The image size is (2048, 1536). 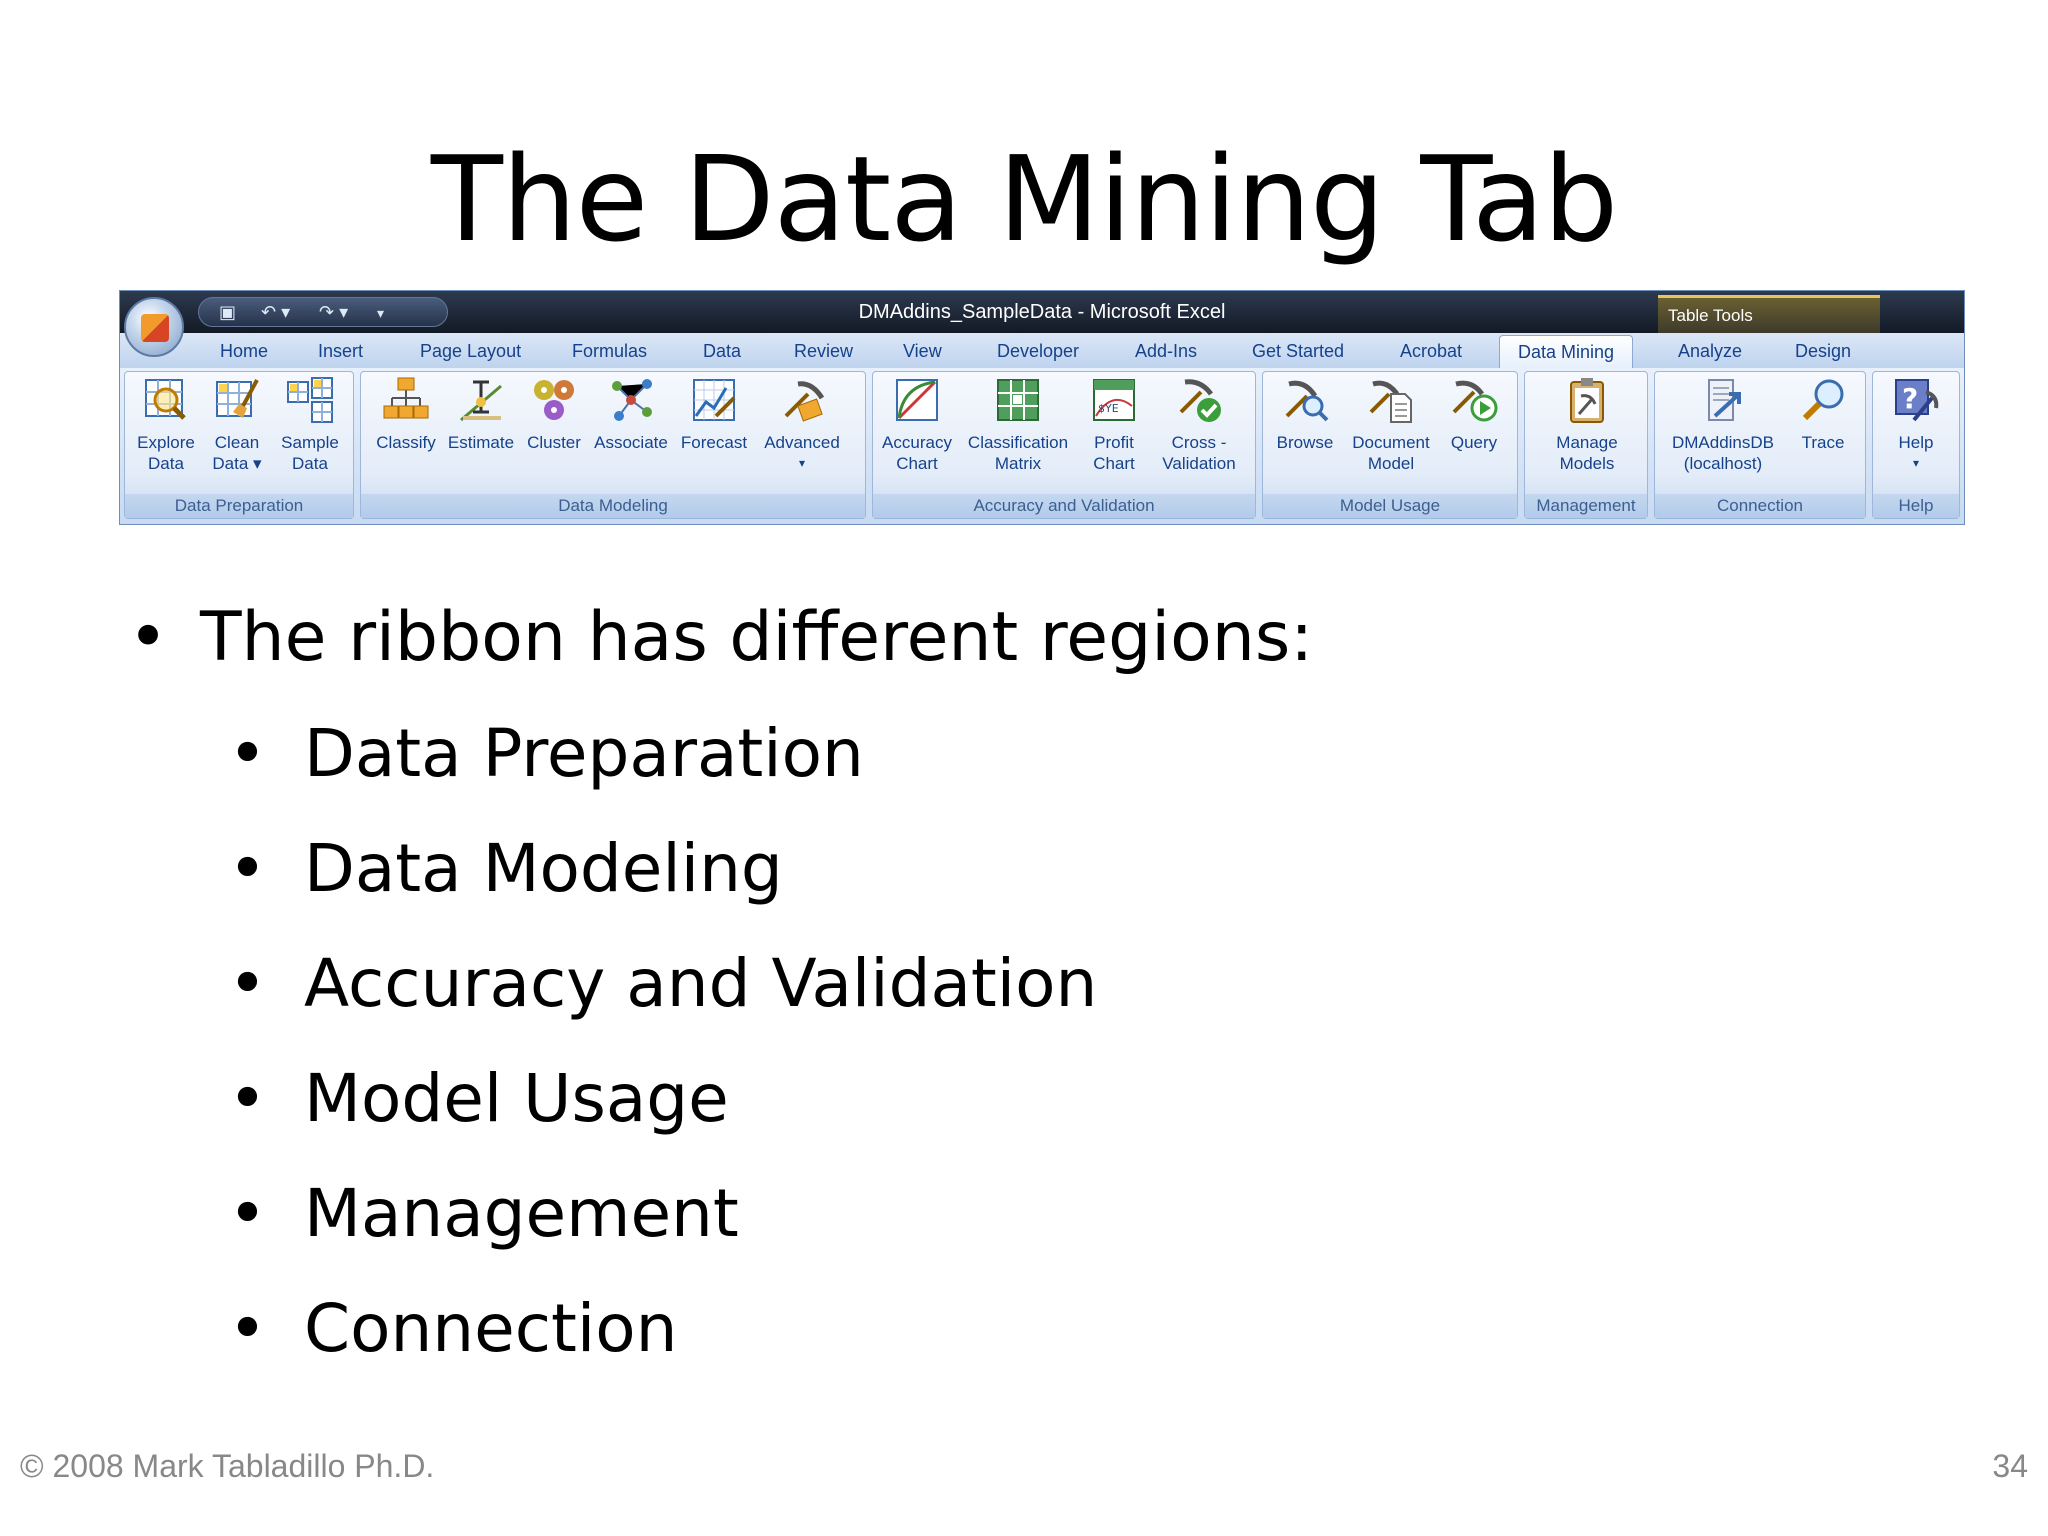 I want to click on sample-data-button: Sample Data, so click(x=310, y=425).